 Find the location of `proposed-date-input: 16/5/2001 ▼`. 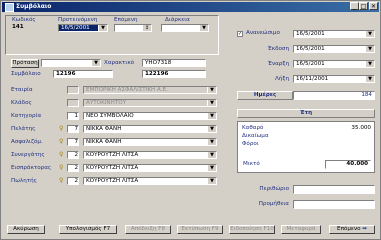

proposed-date-input: 16/5/2001 ▼ is located at coordinates (83, 28).